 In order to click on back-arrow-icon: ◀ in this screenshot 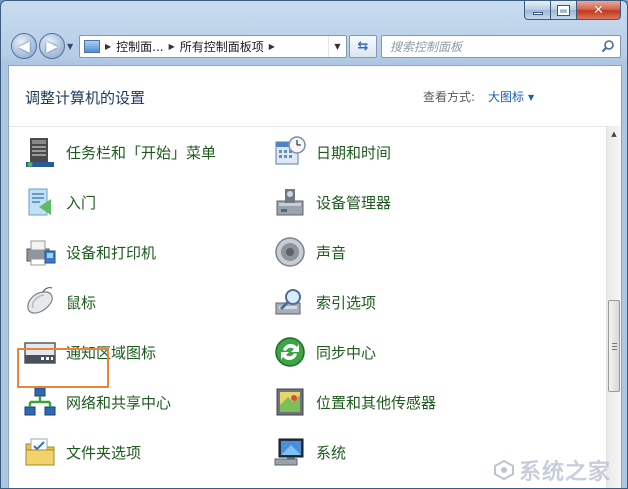, I will do `click(24, 46)`.